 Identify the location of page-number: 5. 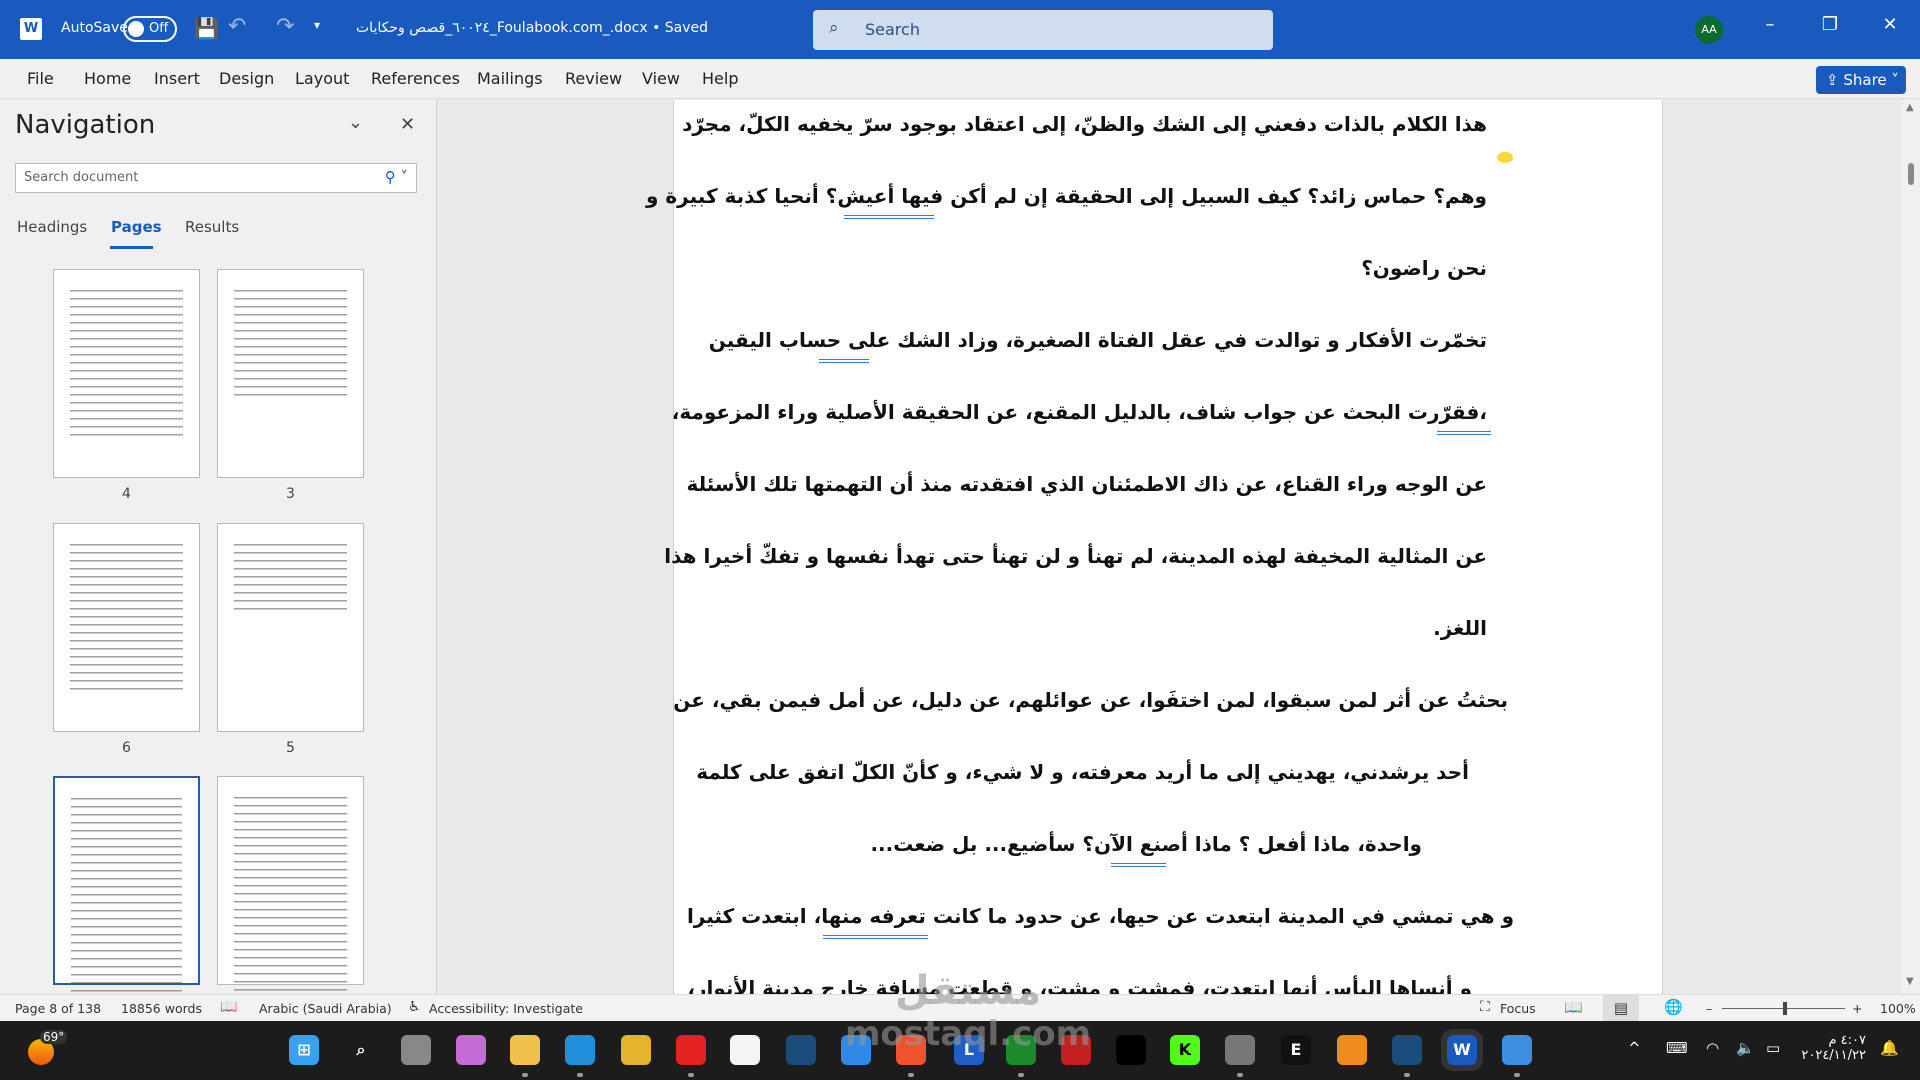
(290, 748).